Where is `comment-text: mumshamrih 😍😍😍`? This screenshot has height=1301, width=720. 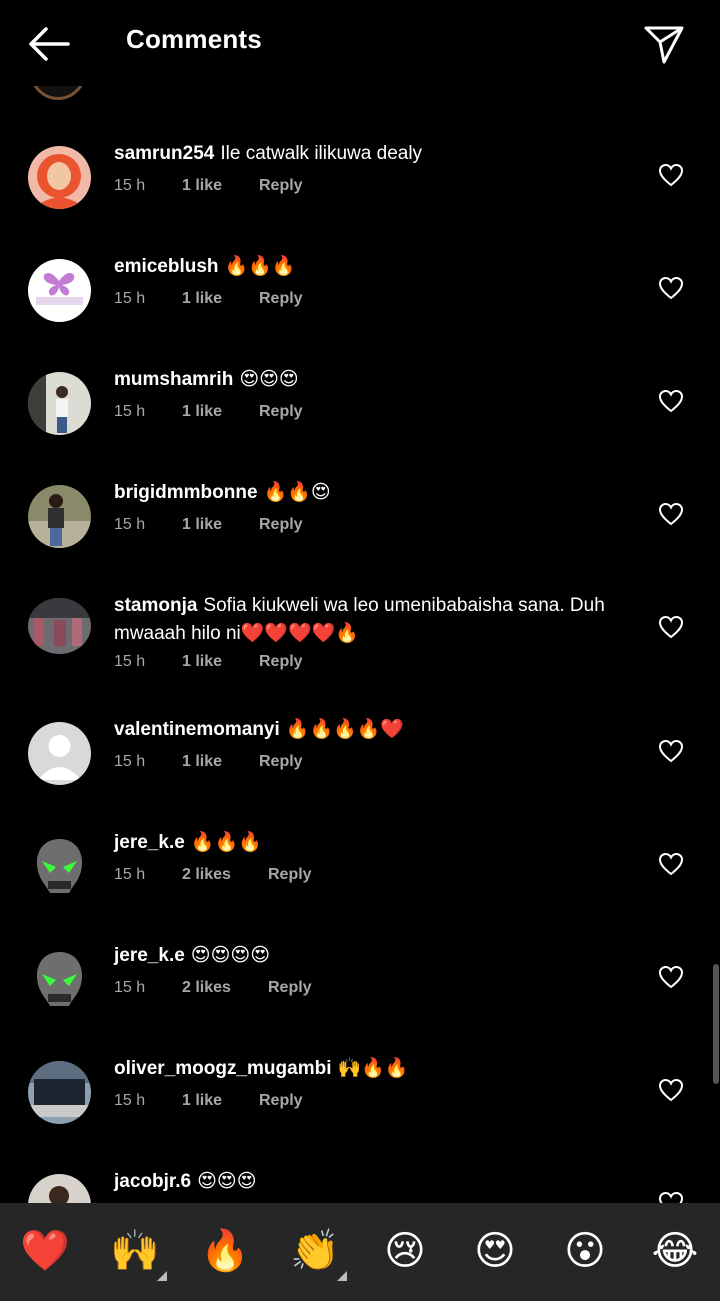
comment-text: mumshamrih 😍😍😍 is located at coordinates (379, 380).